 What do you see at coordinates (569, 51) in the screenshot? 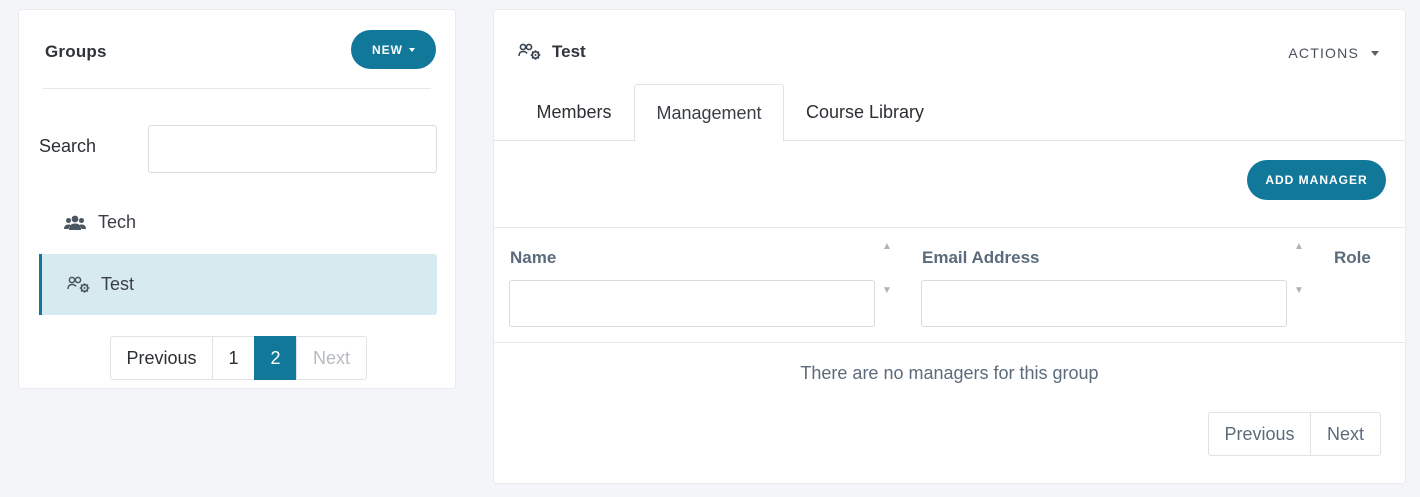
I see `group-title-text: Test` at bounding box center [569, 51].